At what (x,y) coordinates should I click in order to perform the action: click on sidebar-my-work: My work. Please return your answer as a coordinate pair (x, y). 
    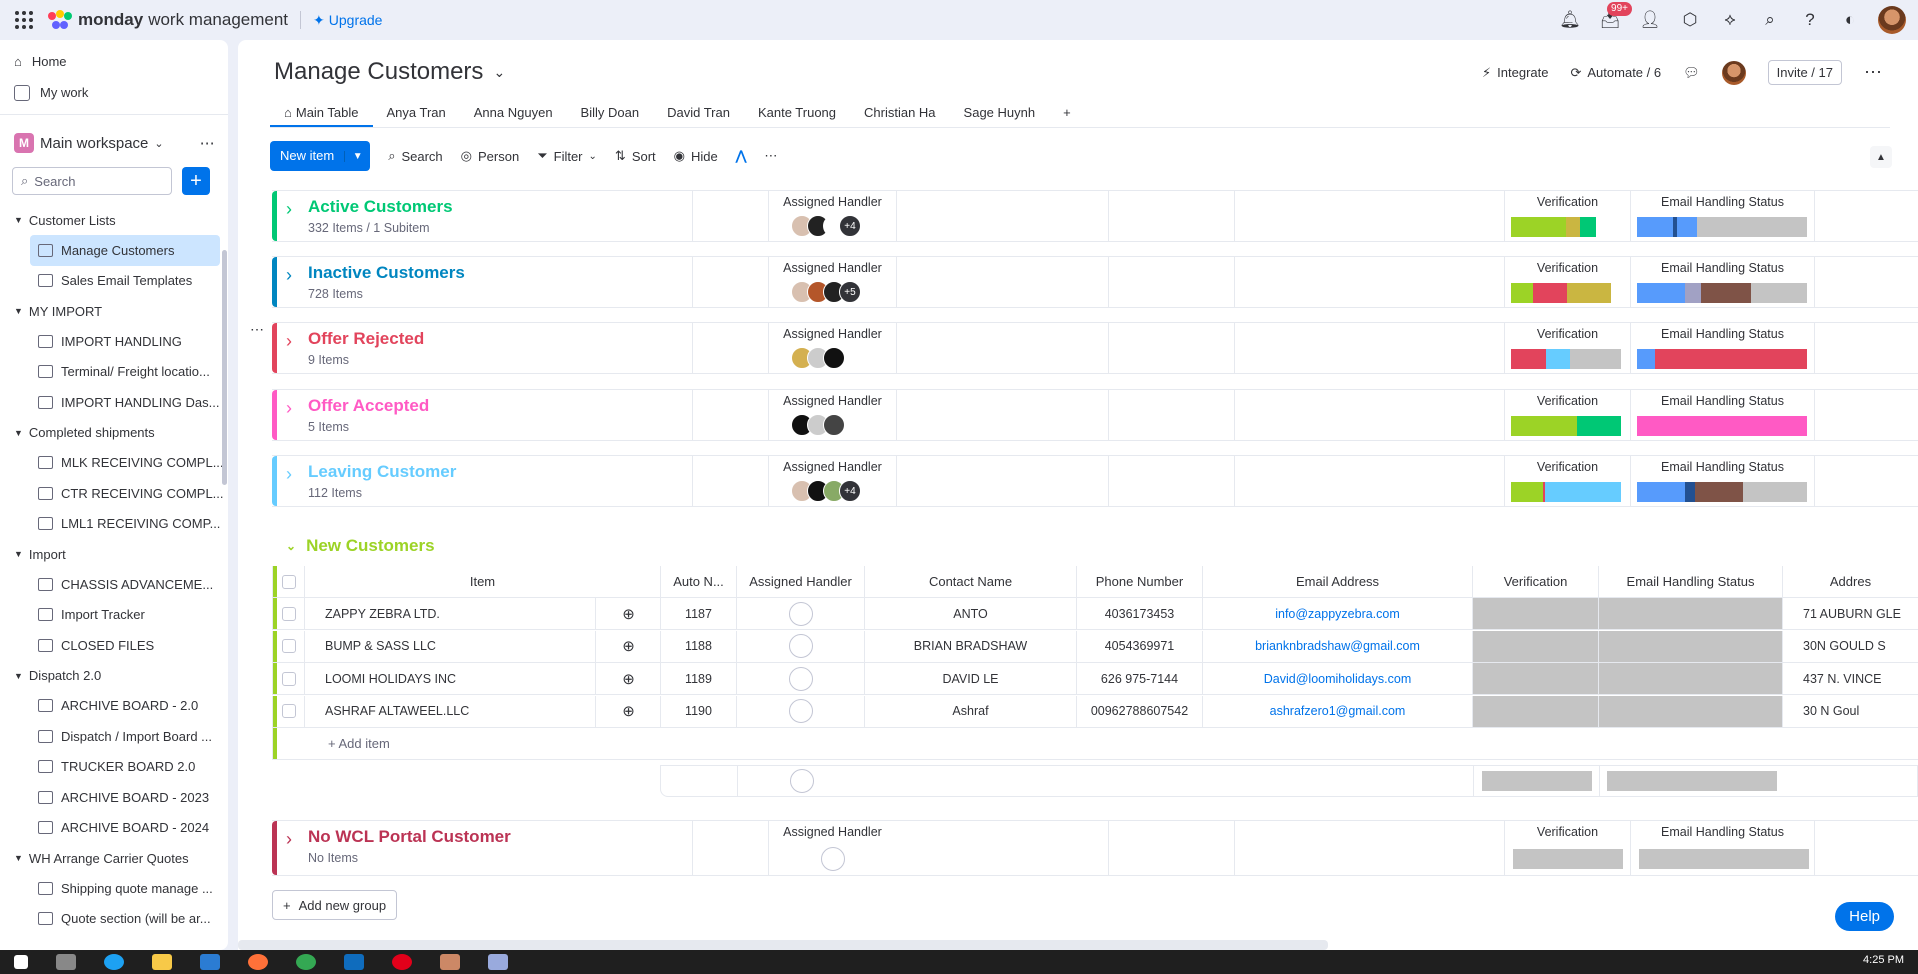
    Looking at the image, I should click on (114, 92).